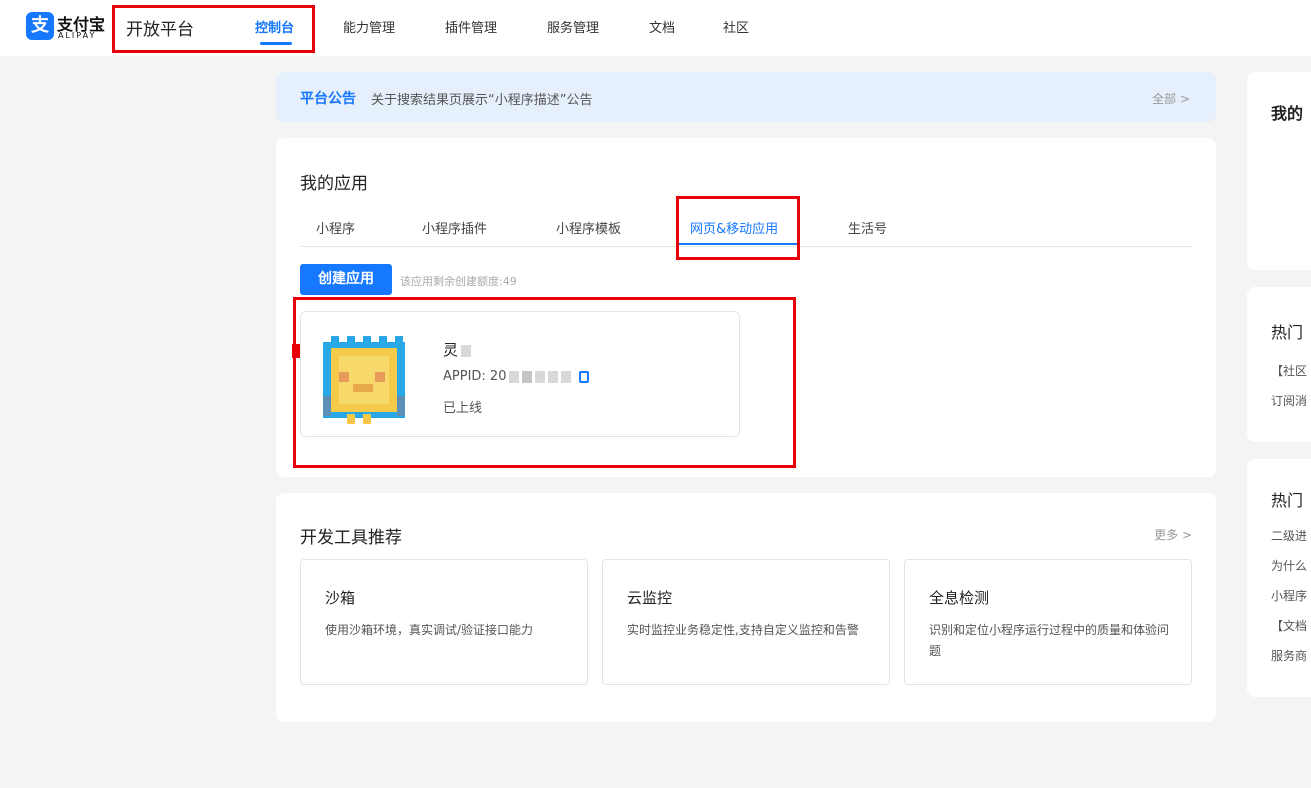 The image size is (1311, 788). Describe the element at coordinates (1173, 534) in the screenshot. I see `dev-tools-more-link: 更多 >` at that location.